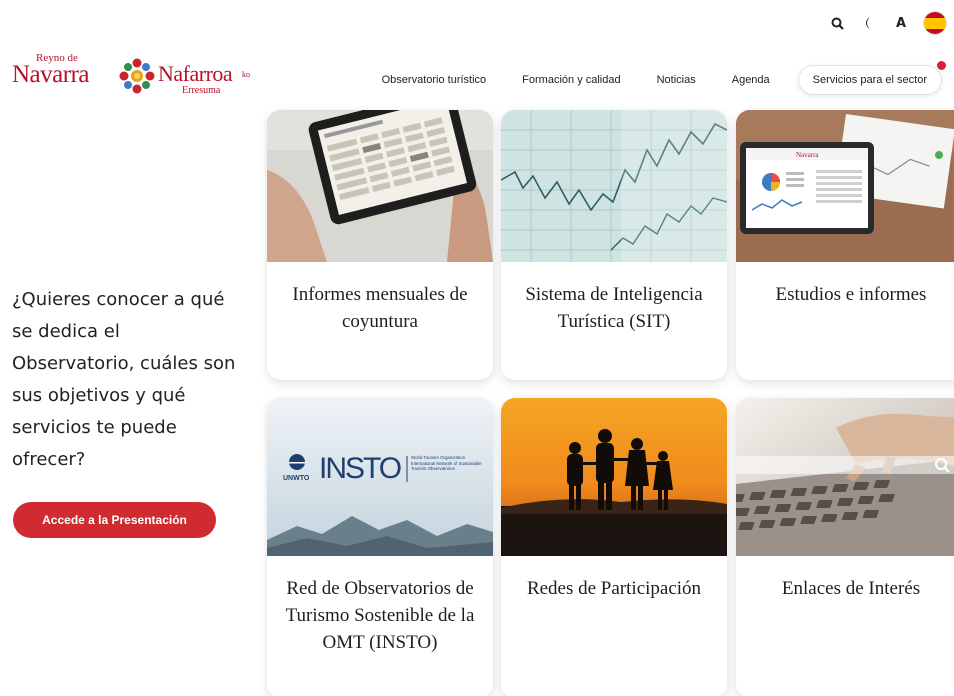  I want to click on insto-name-text: INSTO, so click(360, 468).